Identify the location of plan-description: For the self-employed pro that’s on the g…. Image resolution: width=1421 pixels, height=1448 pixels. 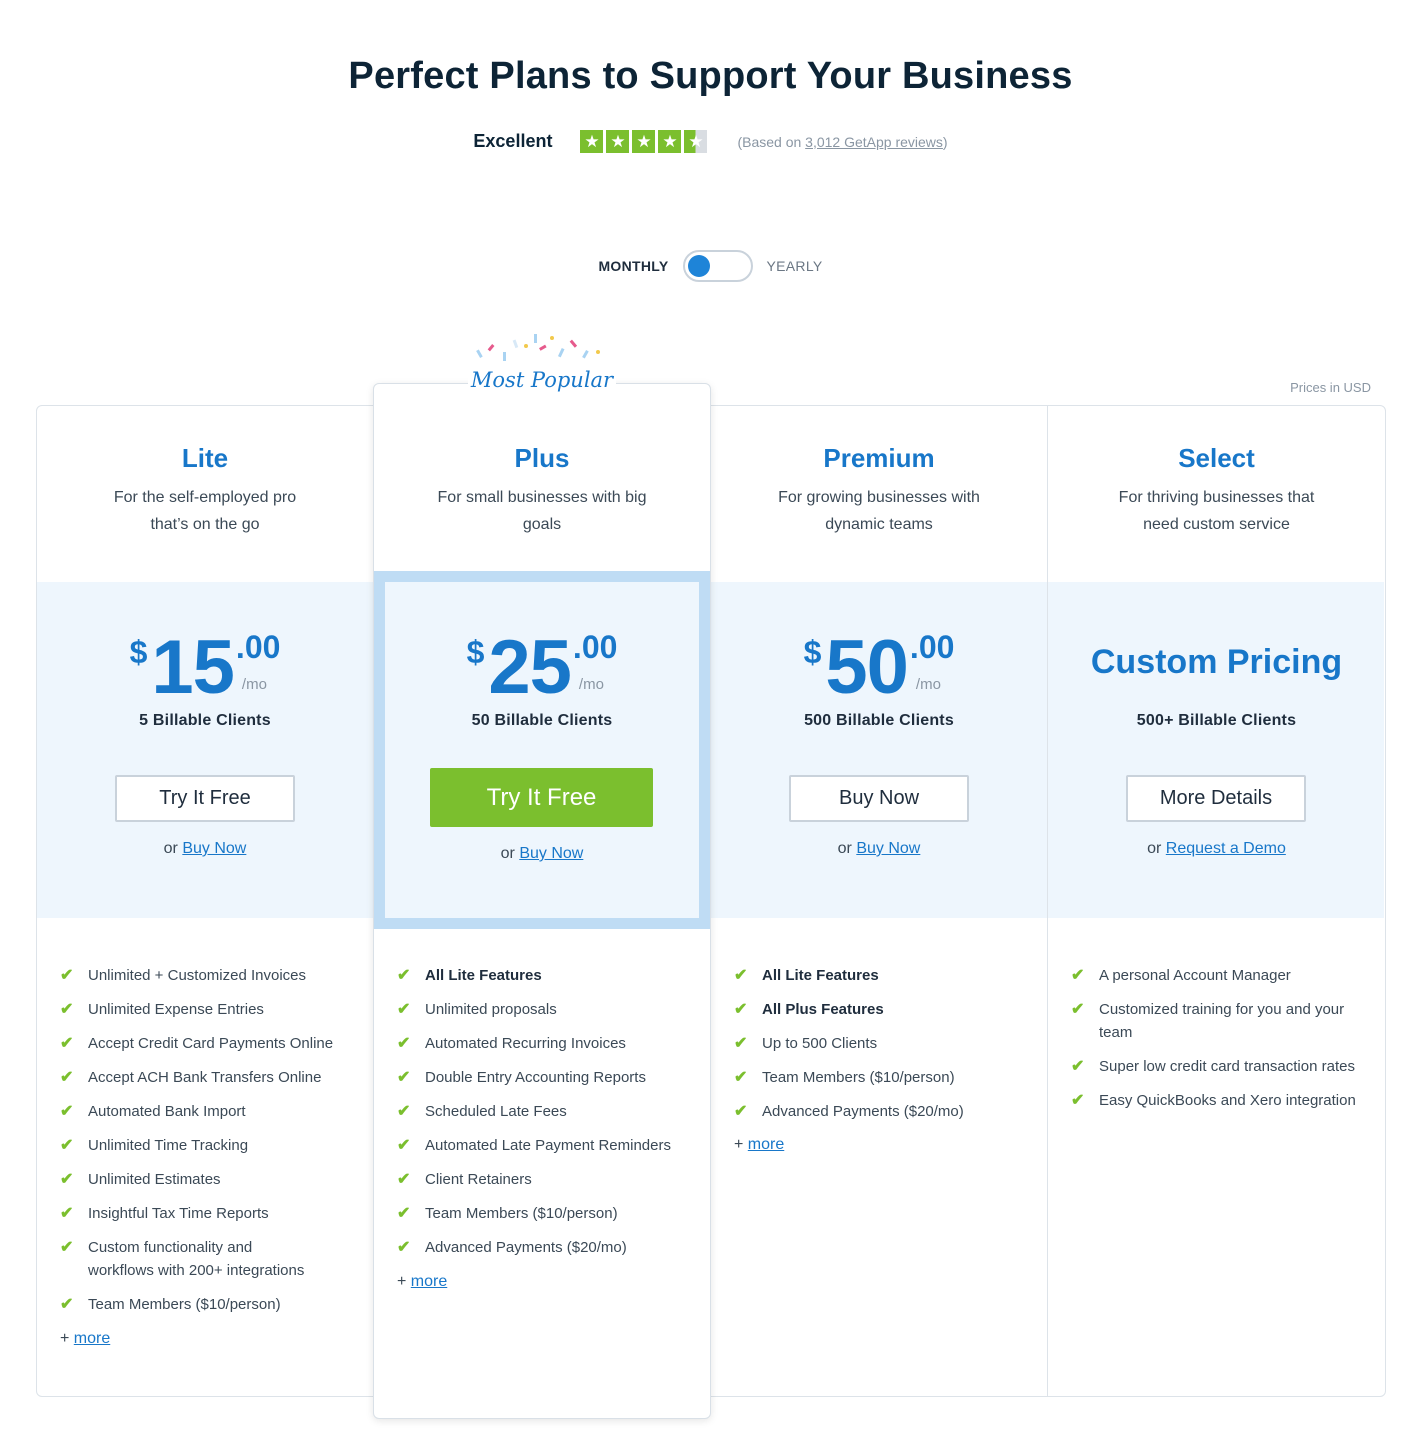
(205, 511).